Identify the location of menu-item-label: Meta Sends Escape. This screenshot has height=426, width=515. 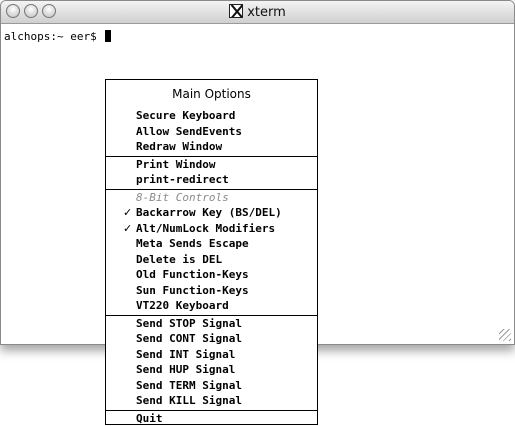
(192, 243).